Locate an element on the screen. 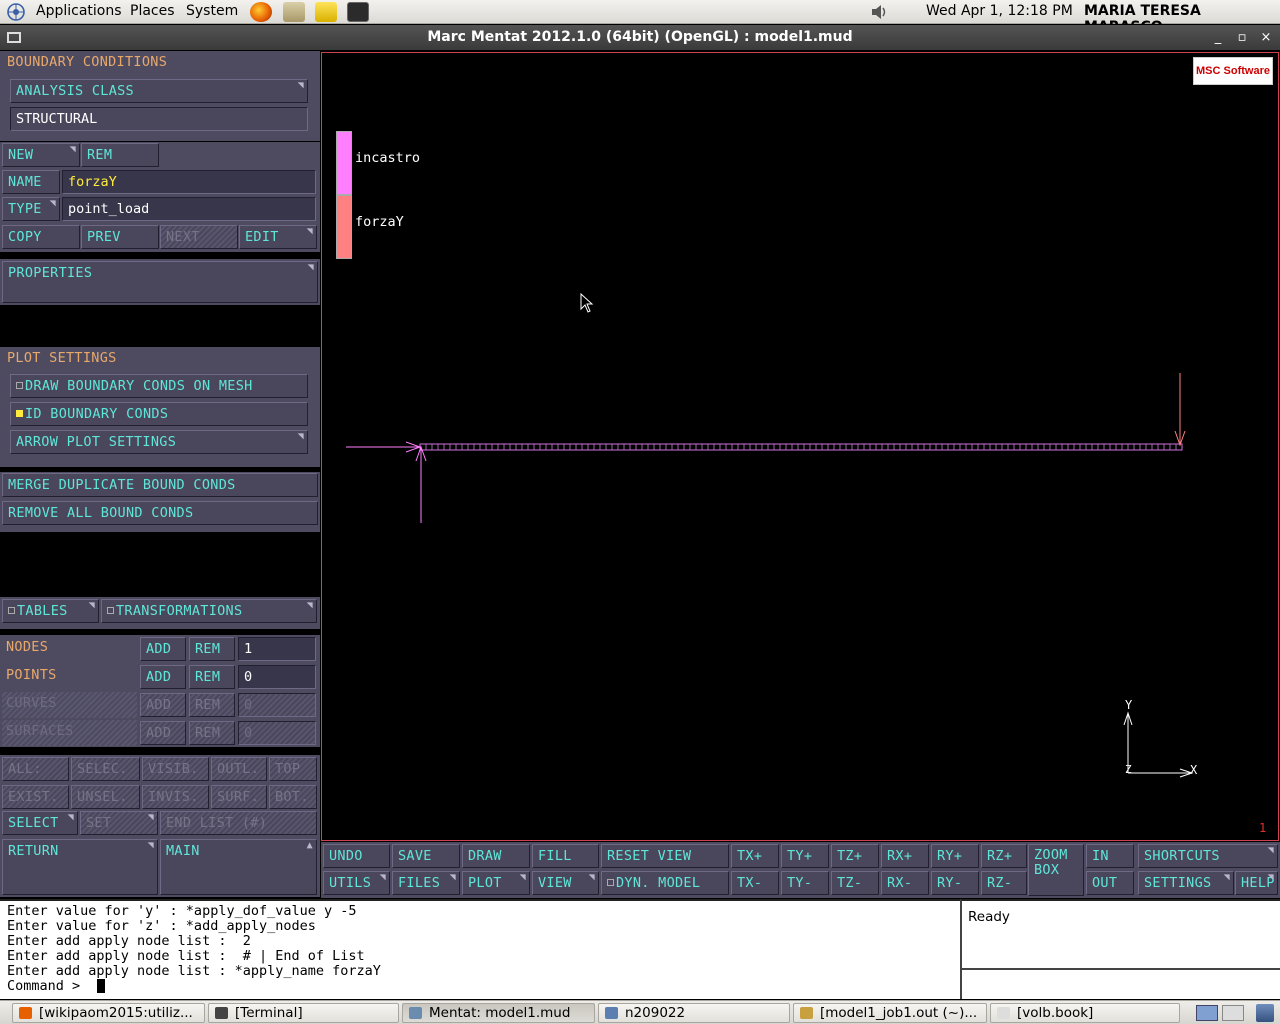  taskbar-item: [Terminal] is located at coordinates (303, 1013).